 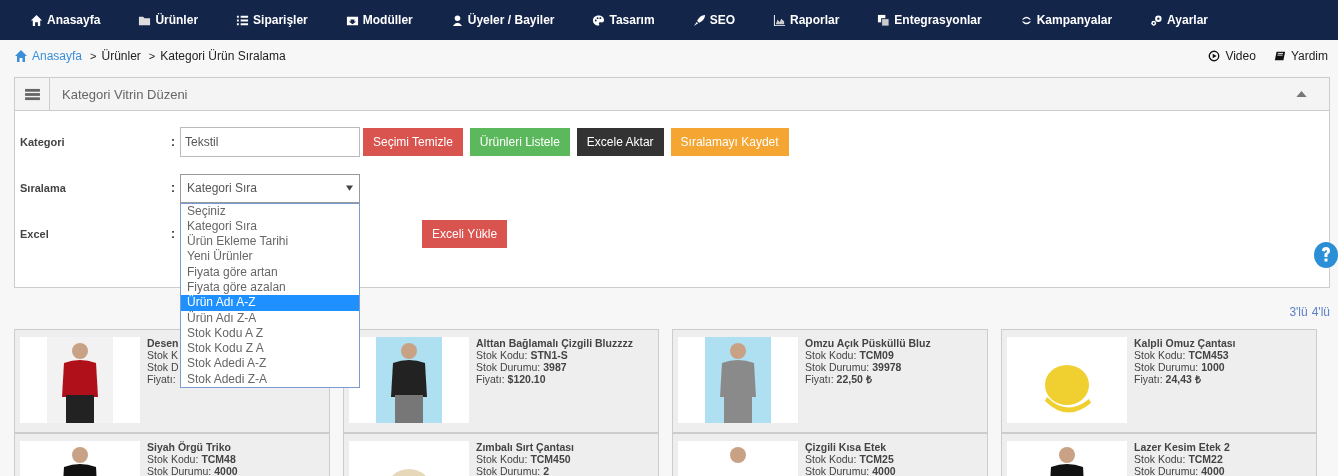 I want to click on help-icon, so click(x=1326, y=255).